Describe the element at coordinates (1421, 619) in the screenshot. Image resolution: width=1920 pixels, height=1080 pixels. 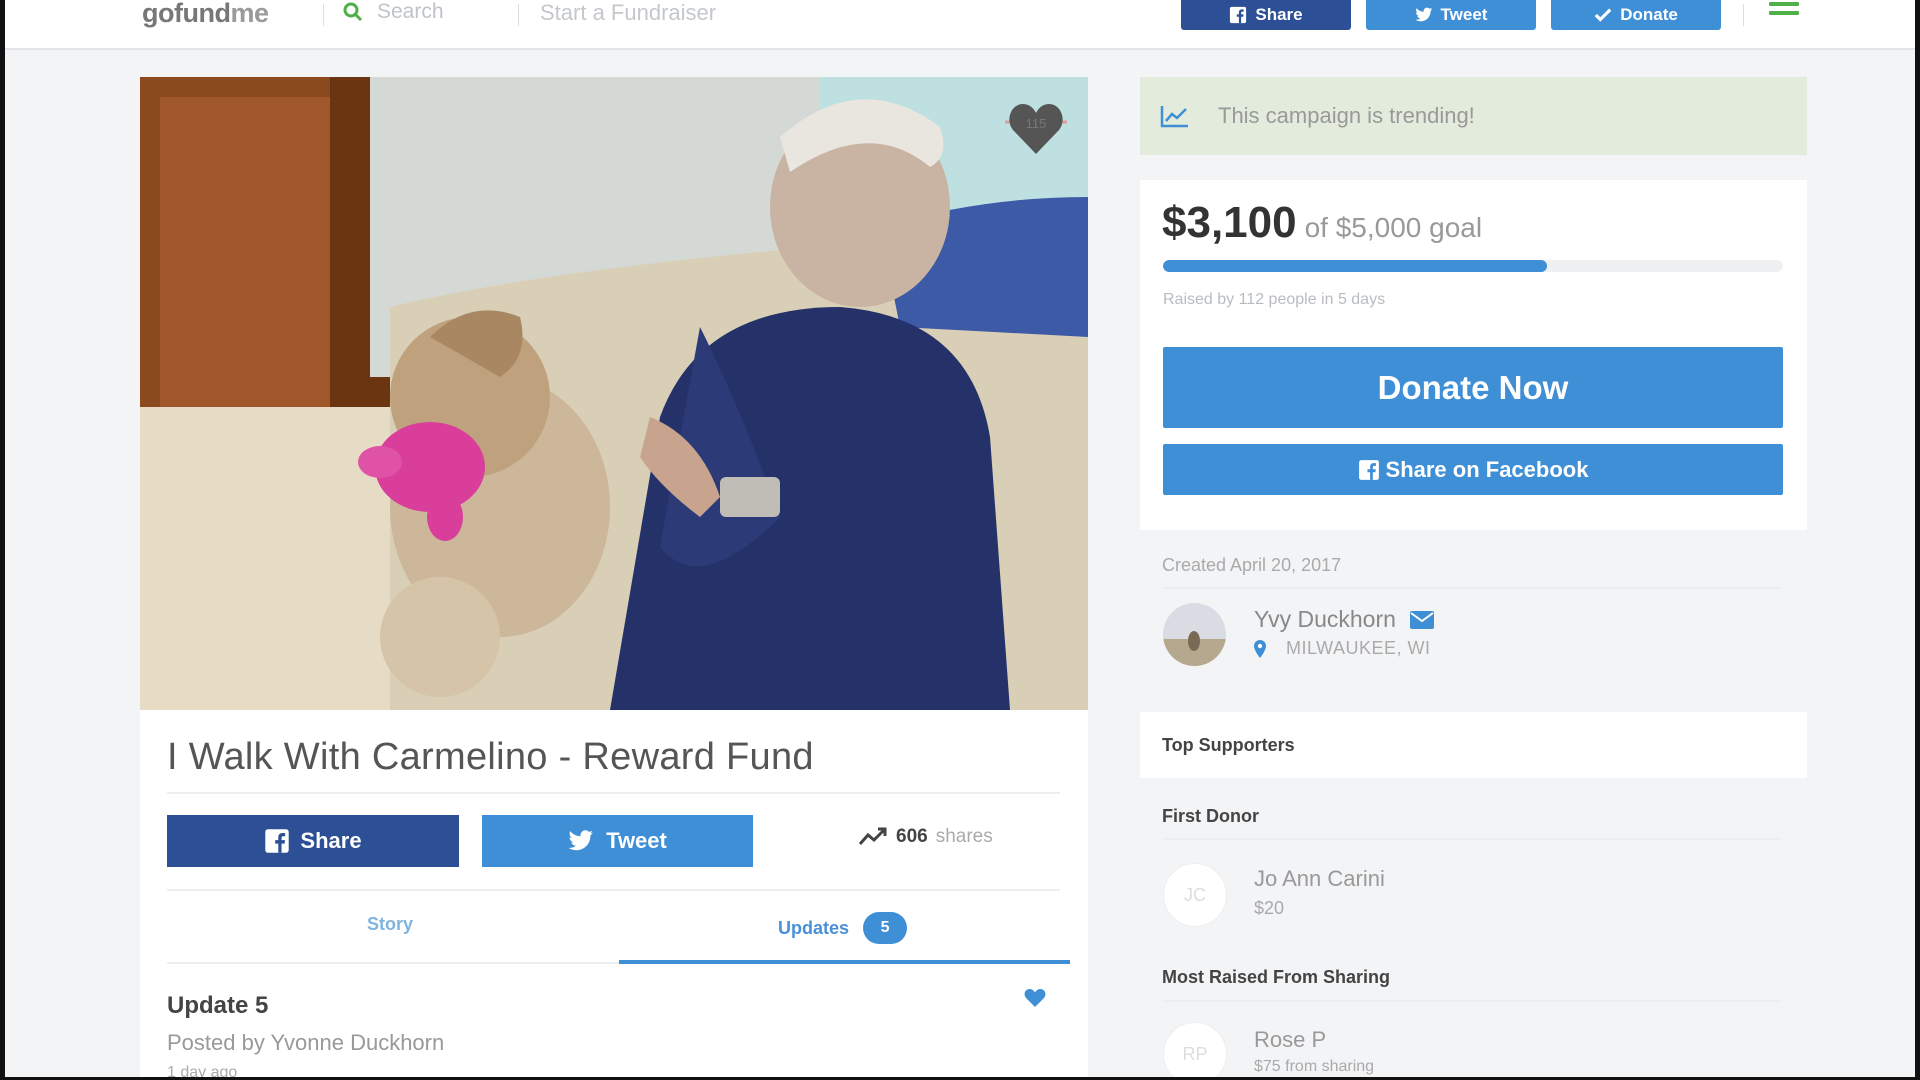
I see `envelope-icon` at that location.